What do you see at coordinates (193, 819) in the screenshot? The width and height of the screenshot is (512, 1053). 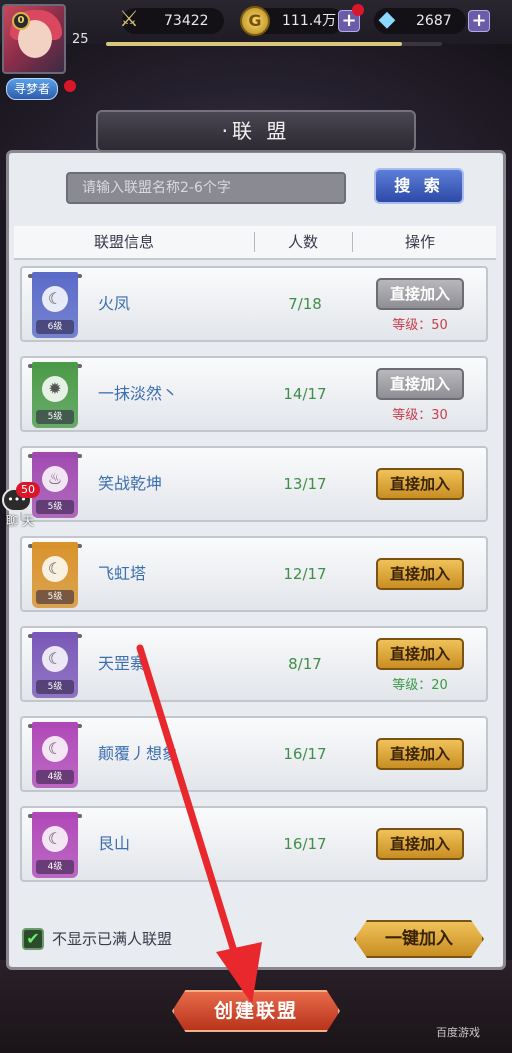 I see `arrow-shaft` at bounding box center [193, 819].